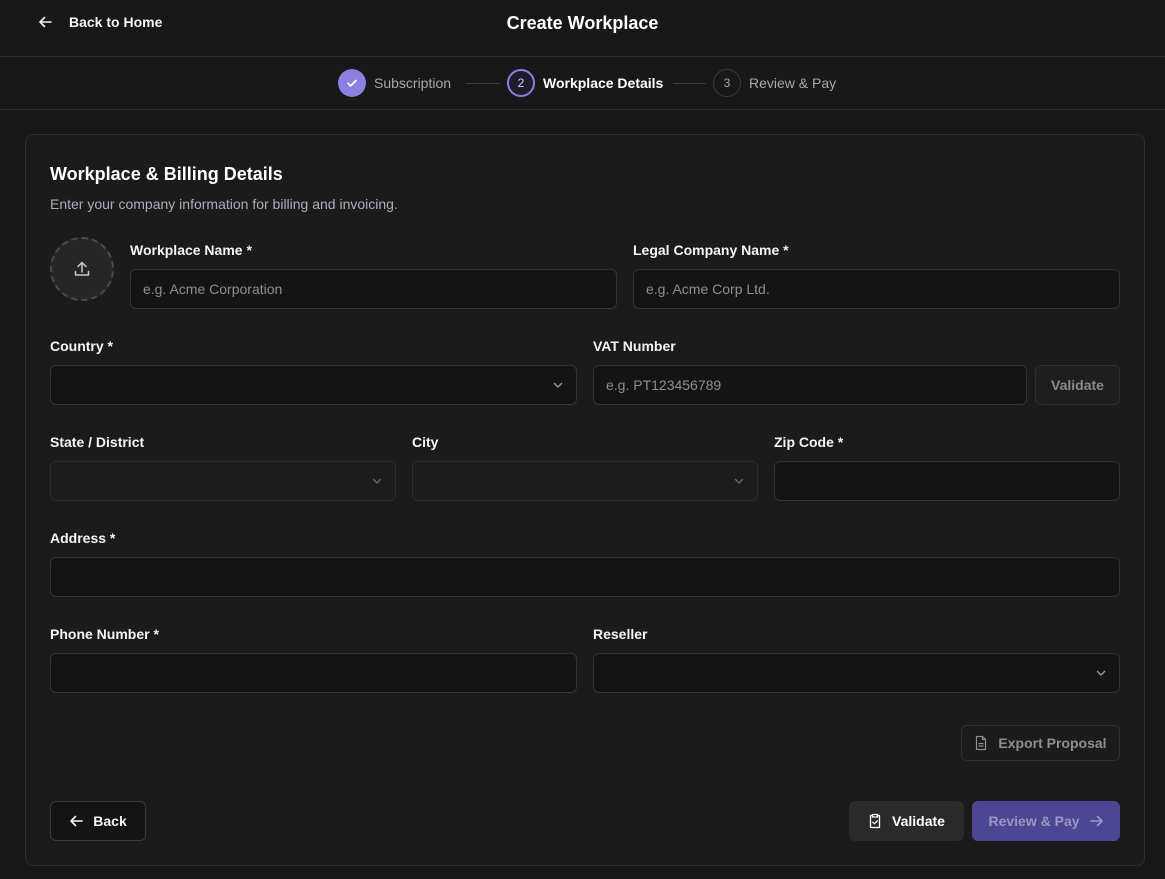  I want to click on step-number: 3, so click(727, 83).